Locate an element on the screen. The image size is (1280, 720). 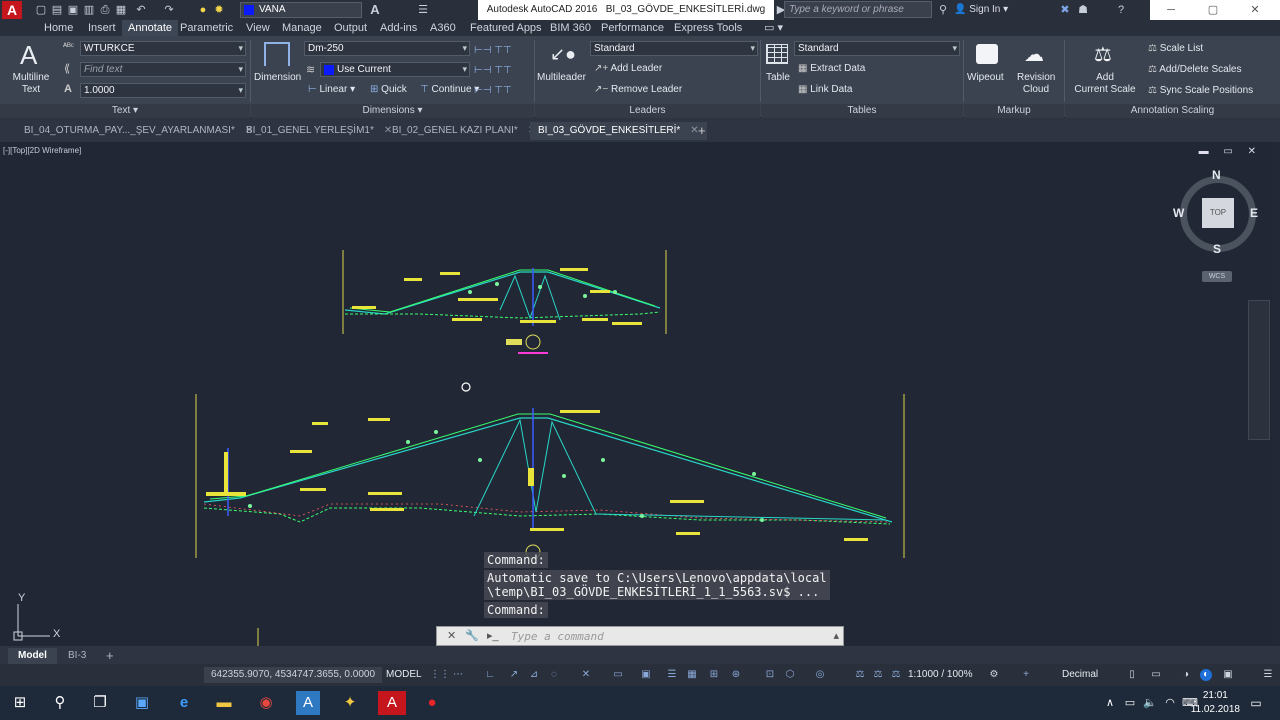
transparency-icon: ▣ is located at coordinates (646, 675).